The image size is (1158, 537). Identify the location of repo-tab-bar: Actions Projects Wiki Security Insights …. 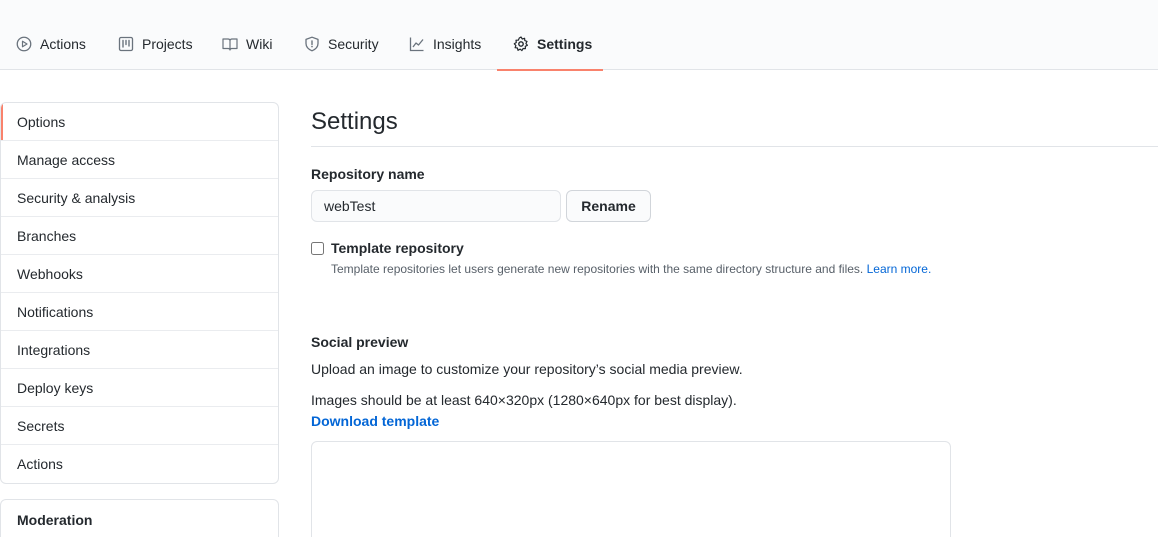
(579, 35).